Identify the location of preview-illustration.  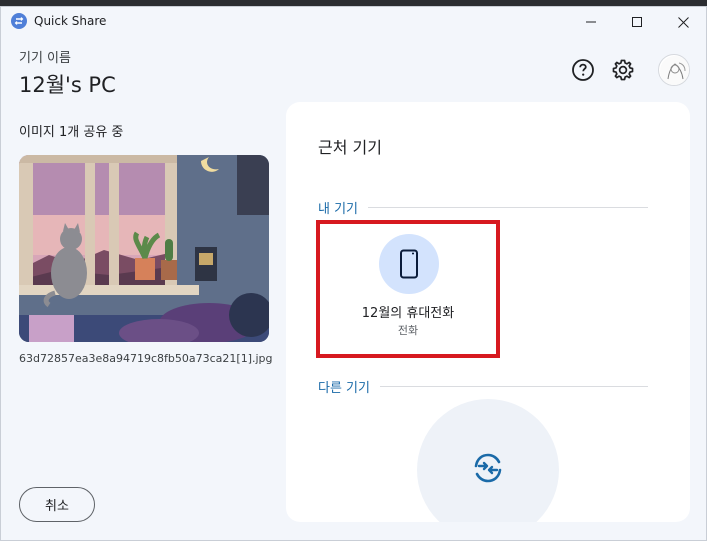
(144, 248).